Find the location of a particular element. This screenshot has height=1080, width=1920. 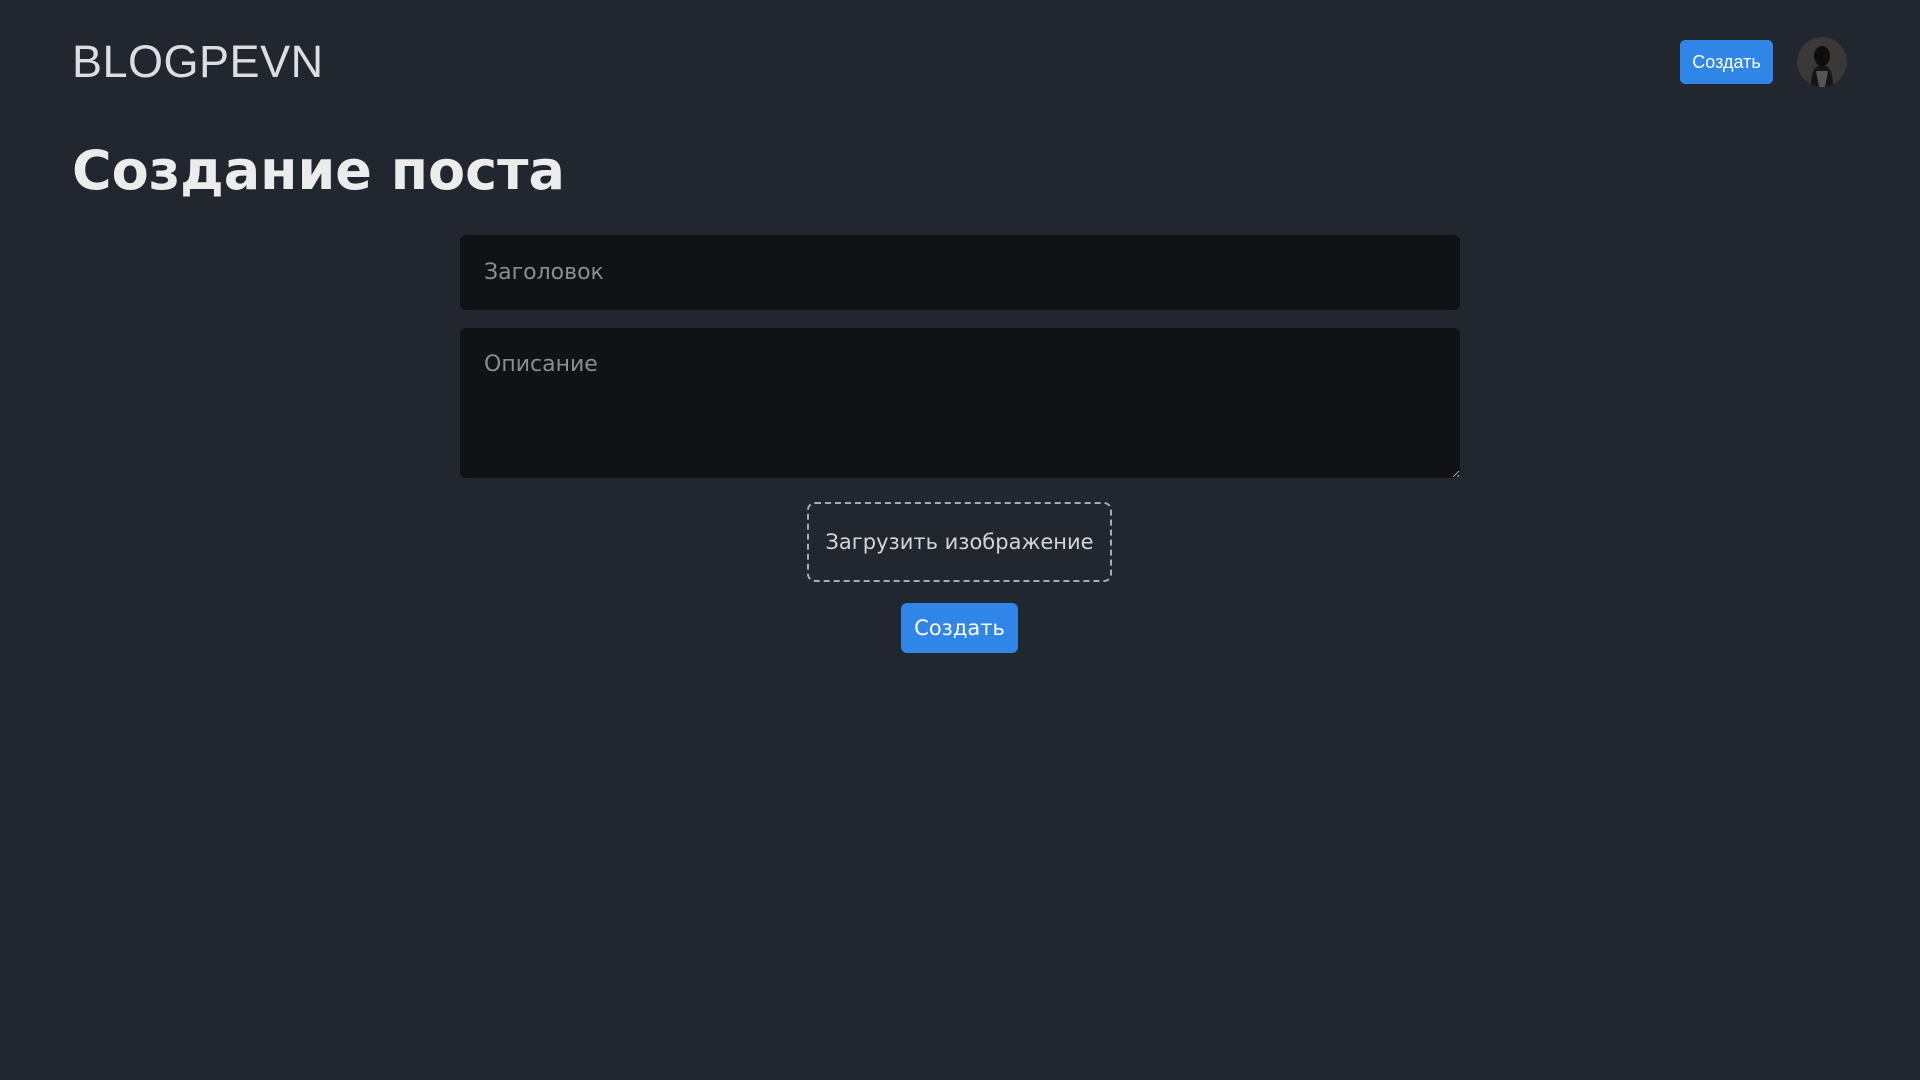

page-title: Создание поста is located at coordinates (318, 170).